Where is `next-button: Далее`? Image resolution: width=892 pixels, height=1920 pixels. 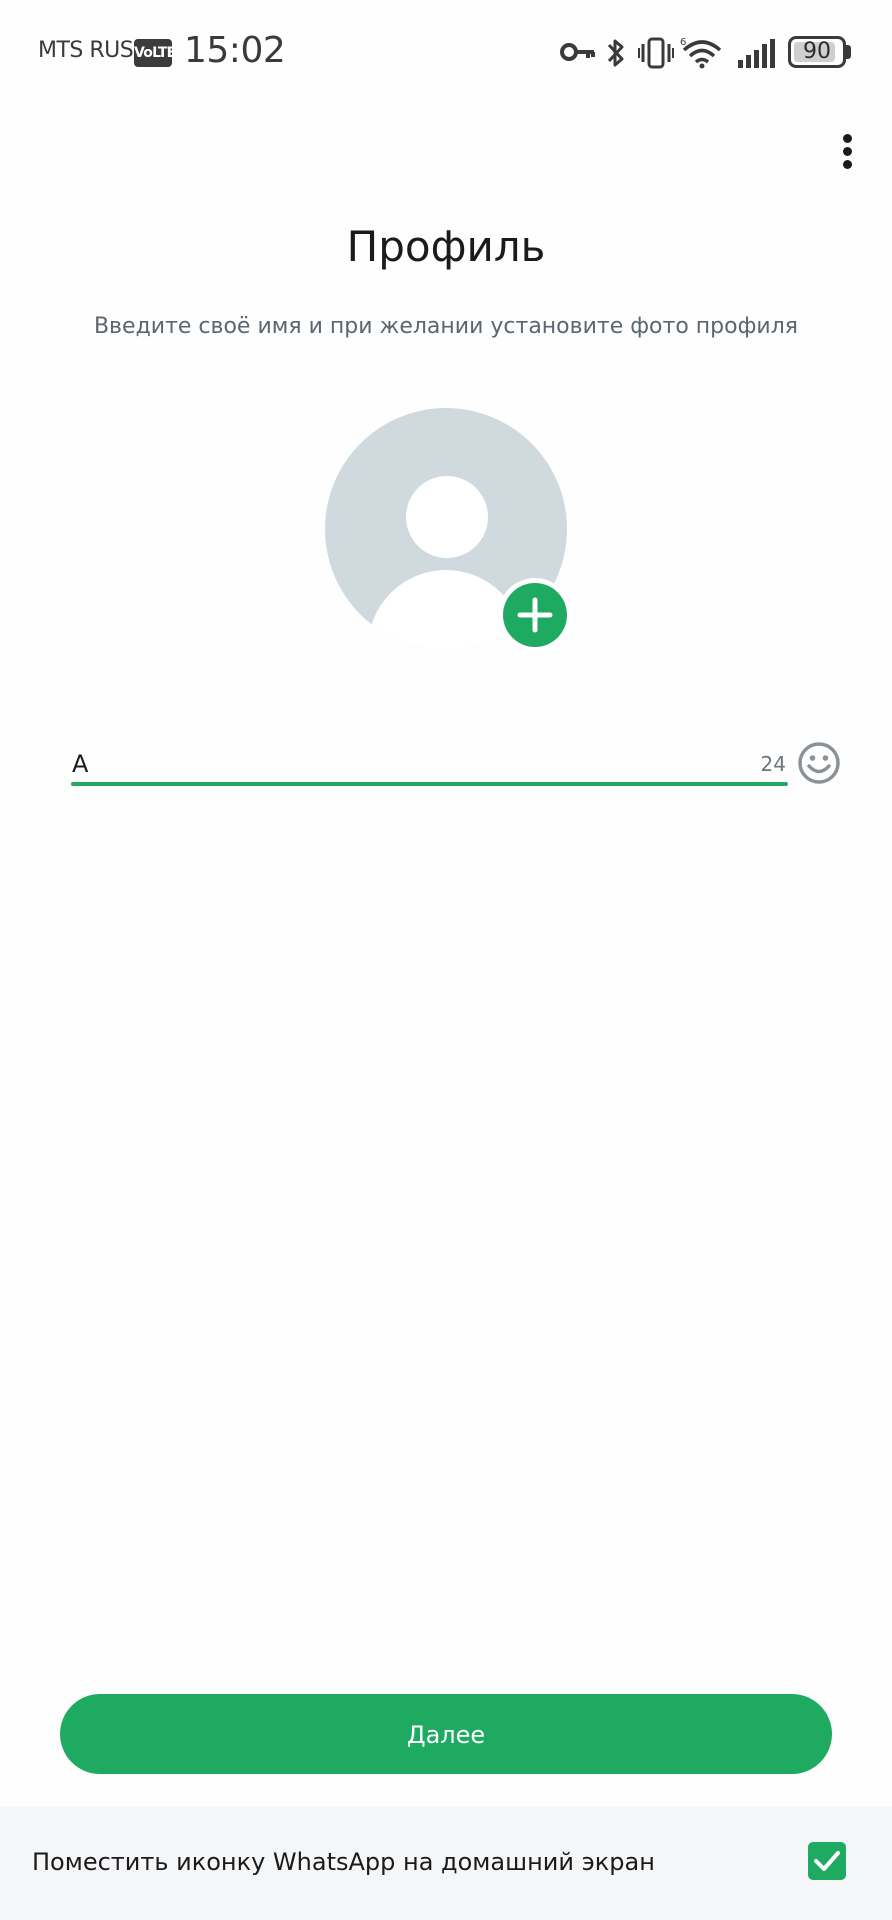
next-button: Далее is located at coordinates (446, 1734).